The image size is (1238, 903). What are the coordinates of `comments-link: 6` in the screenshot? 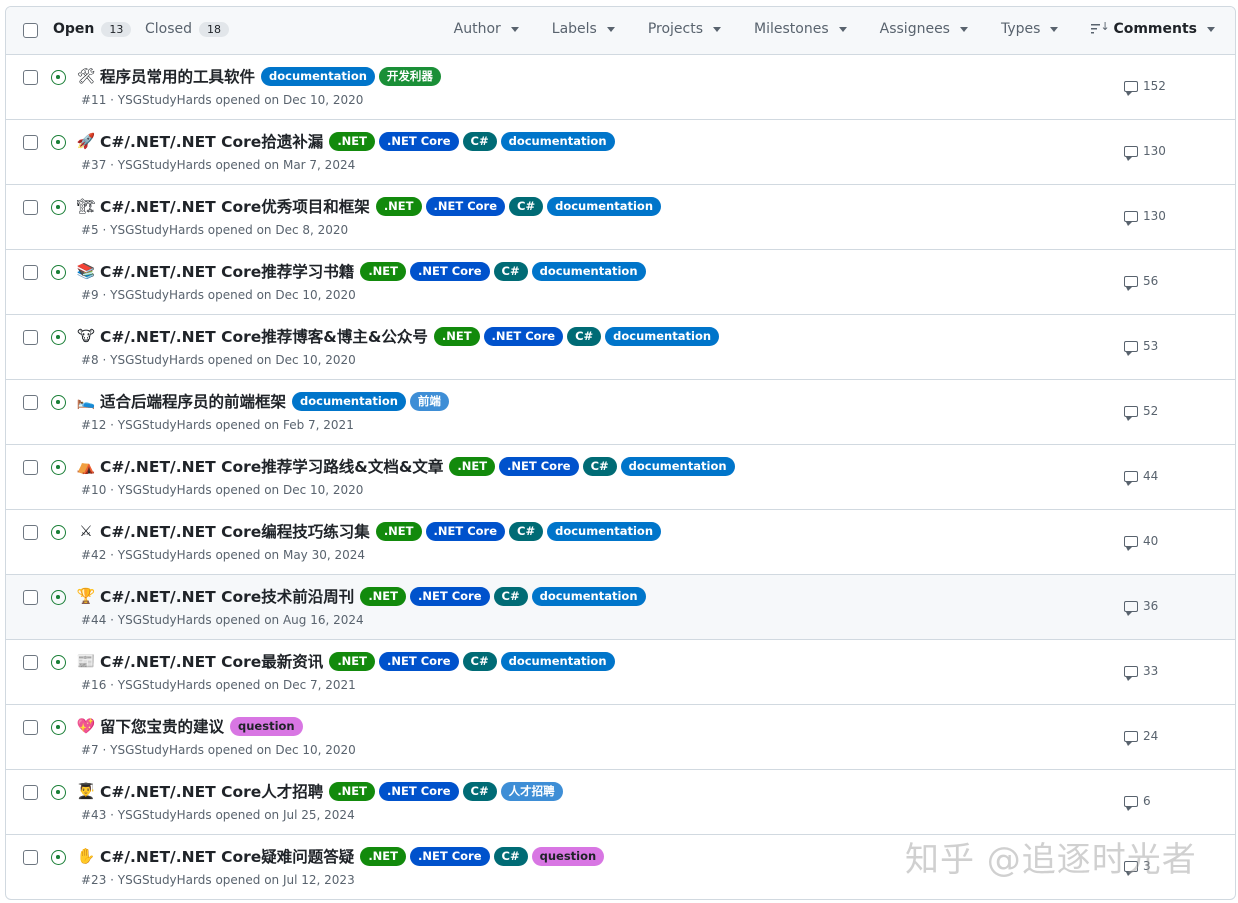 It's located at (1137, 802).